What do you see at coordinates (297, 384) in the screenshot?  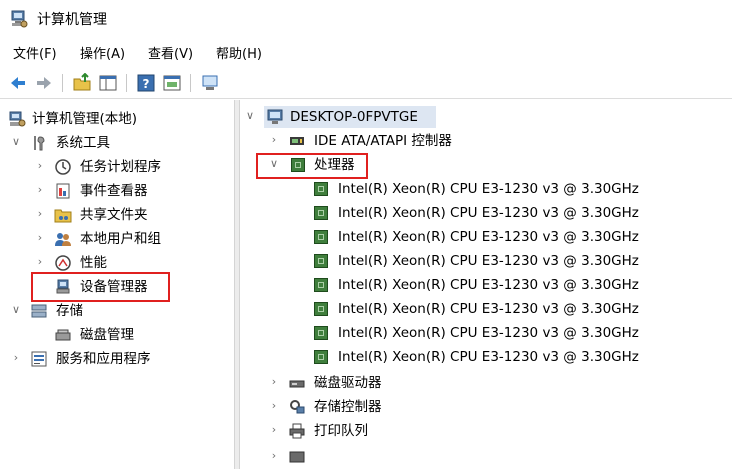 I see `disk-drive-icon` at bounding box center [297, 384].